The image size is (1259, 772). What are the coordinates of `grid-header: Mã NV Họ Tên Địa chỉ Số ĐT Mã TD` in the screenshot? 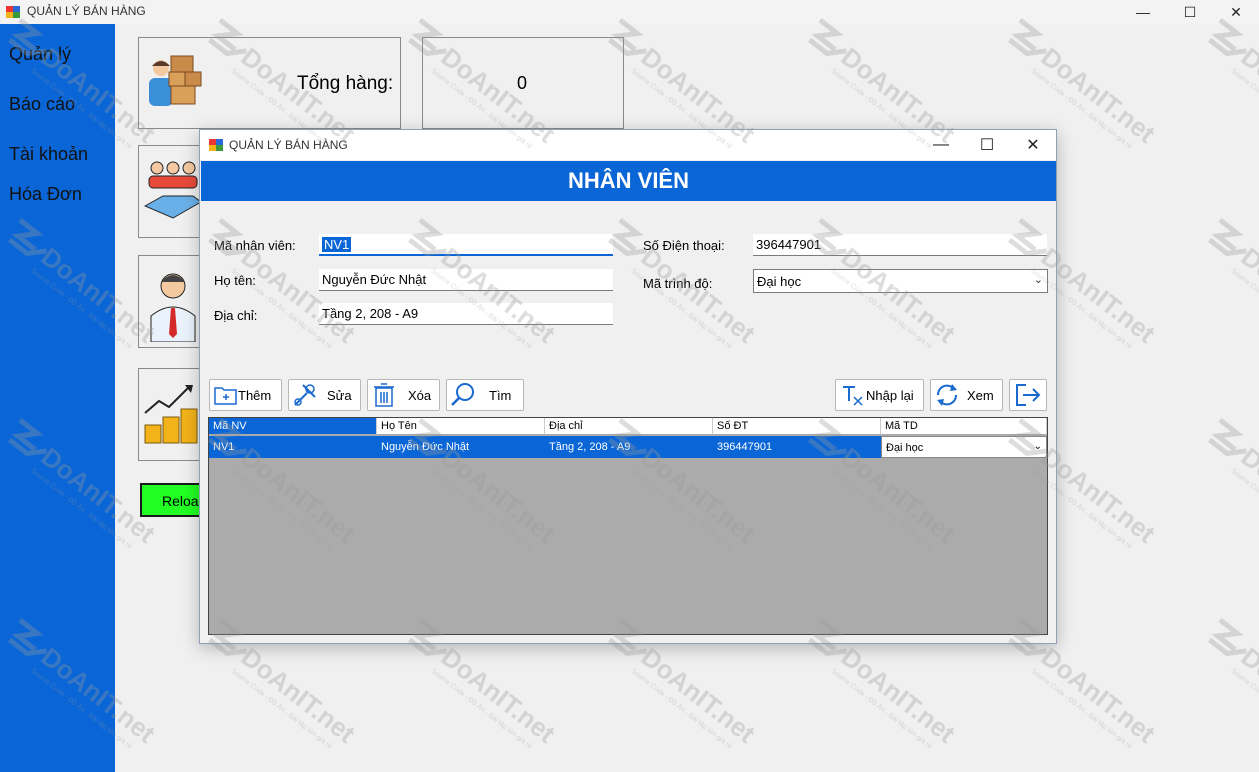 It's located at (628, 426).